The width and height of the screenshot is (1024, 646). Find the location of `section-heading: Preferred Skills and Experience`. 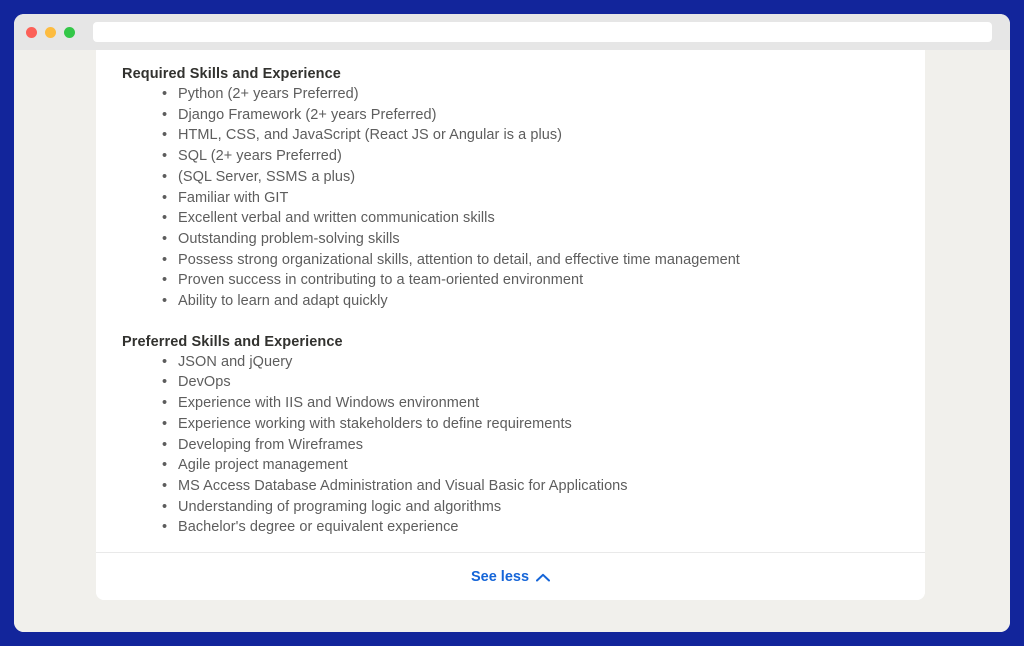

section-heading: Preferred Skills and Experience is located at coordinates (232, 341).